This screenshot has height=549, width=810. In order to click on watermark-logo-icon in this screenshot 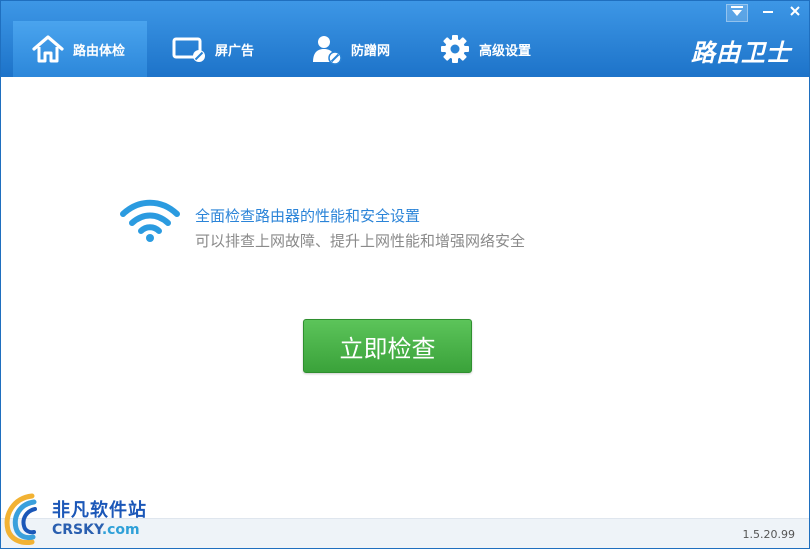, I will do `click(28, 519)`.